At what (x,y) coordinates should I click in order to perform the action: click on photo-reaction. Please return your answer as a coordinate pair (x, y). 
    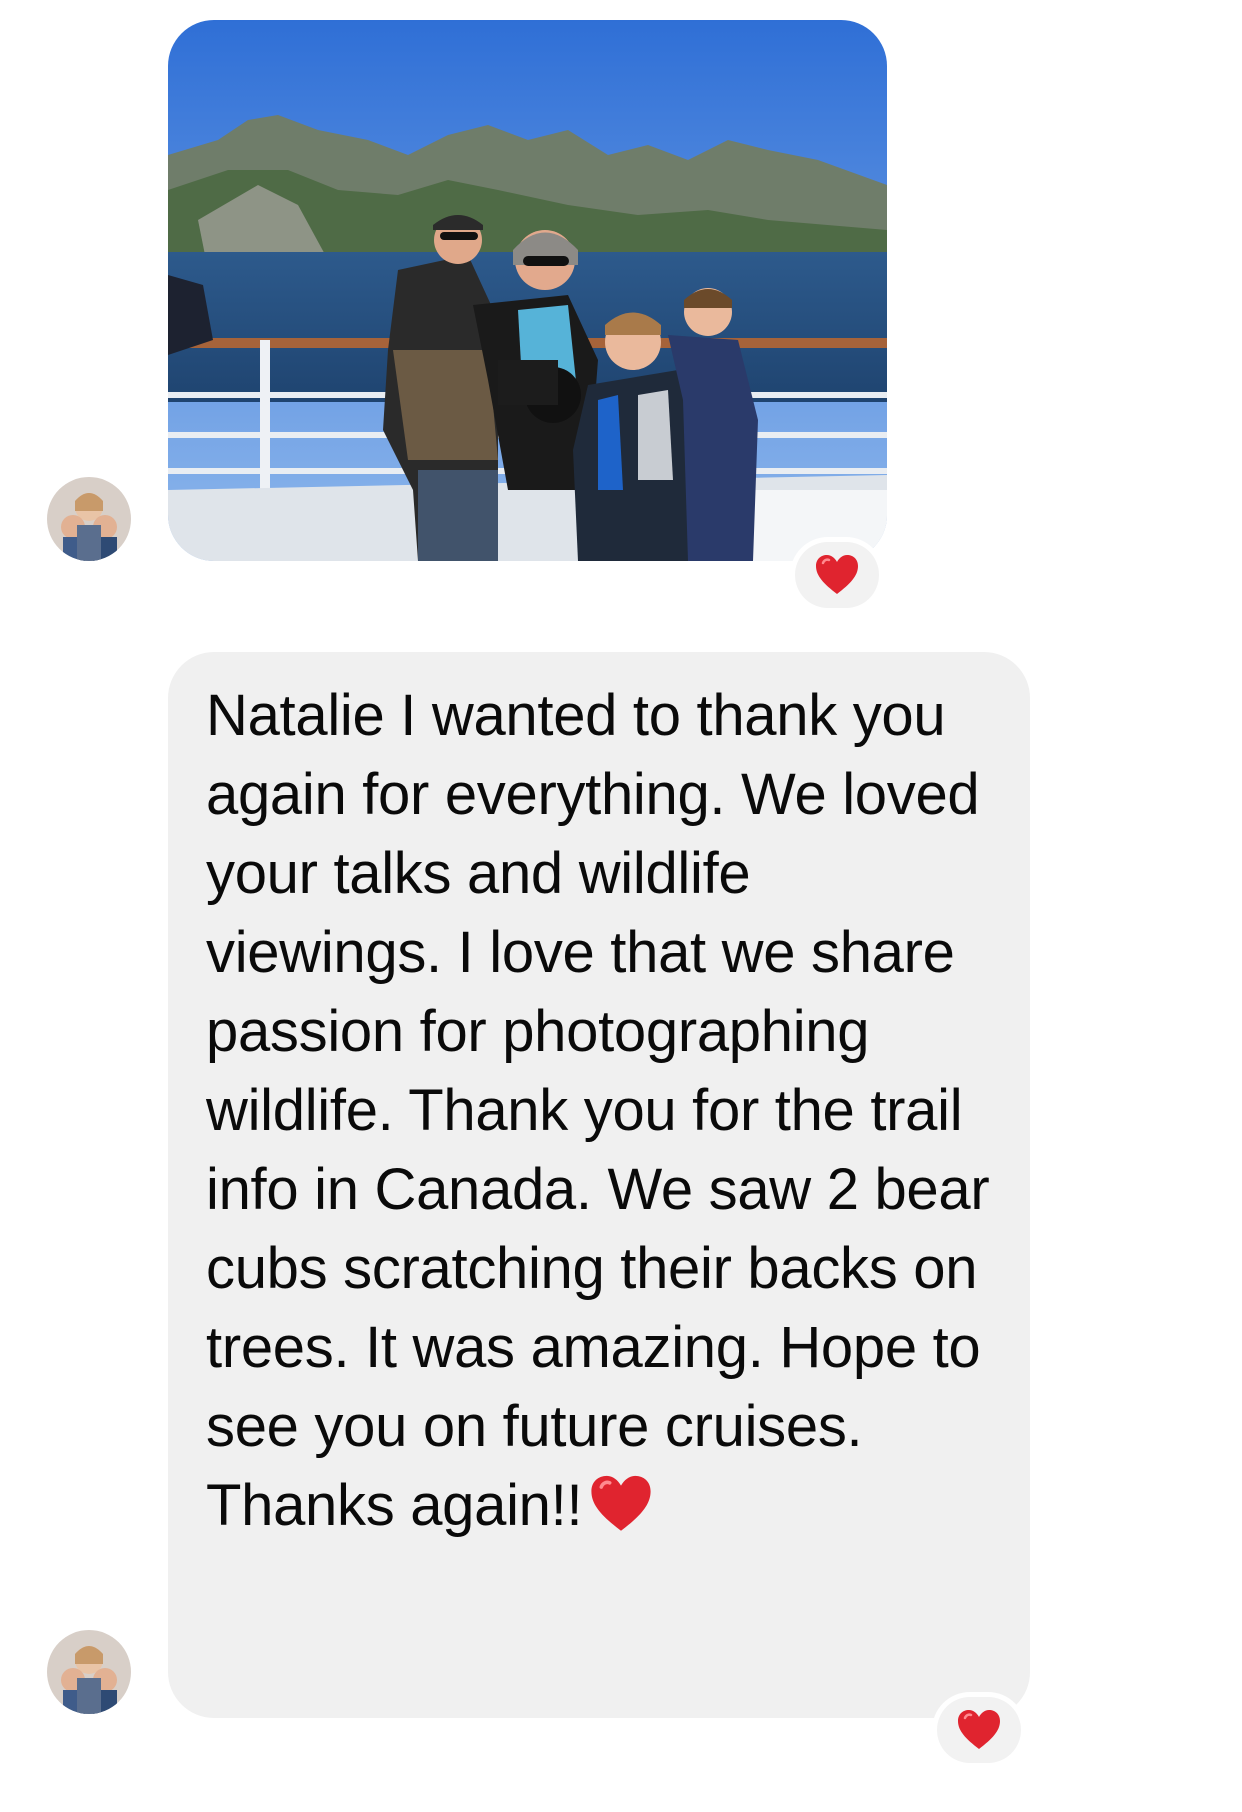
    Looking at the image, I should click on (837, 575).